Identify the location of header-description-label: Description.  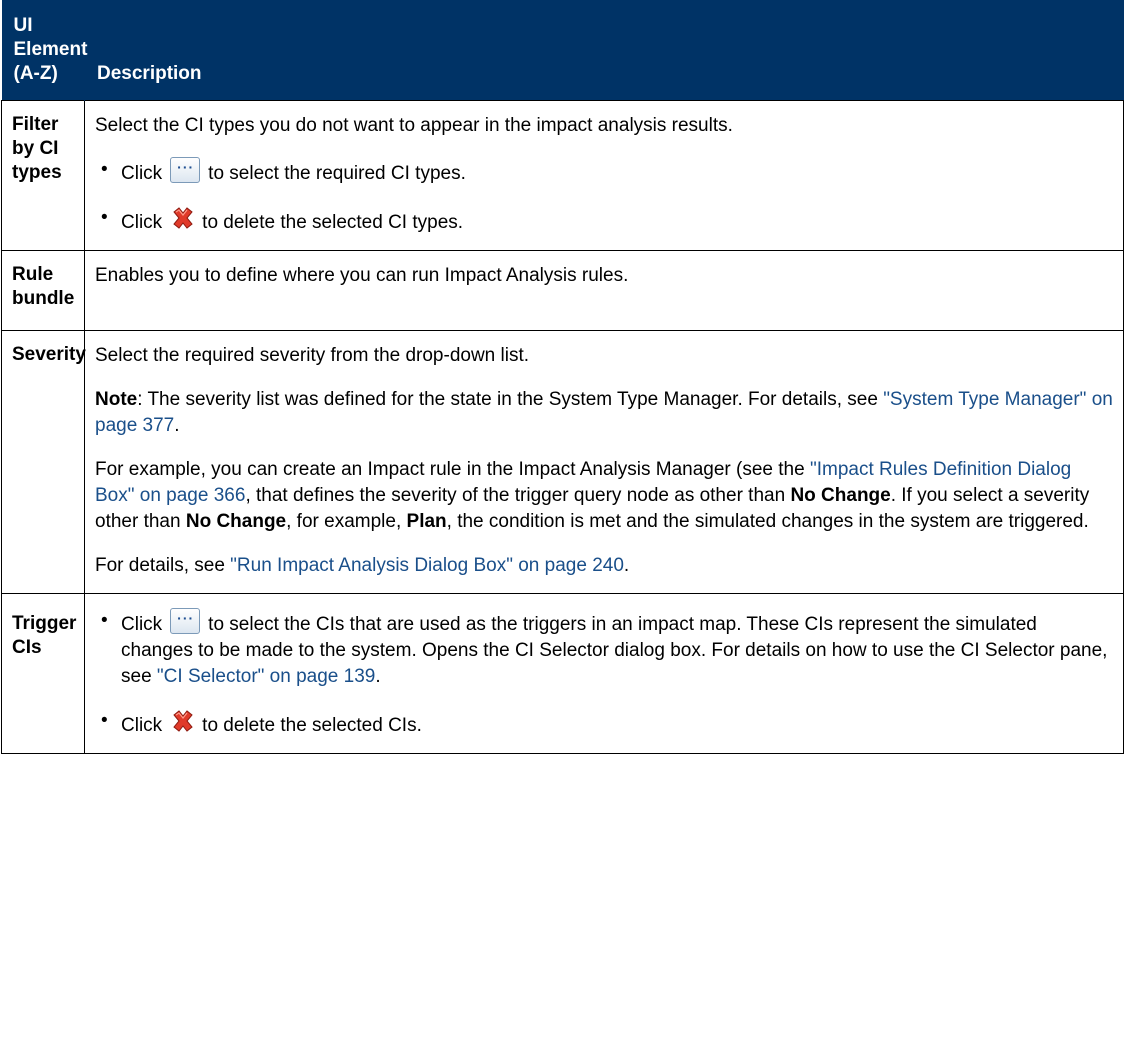
(149, 73).